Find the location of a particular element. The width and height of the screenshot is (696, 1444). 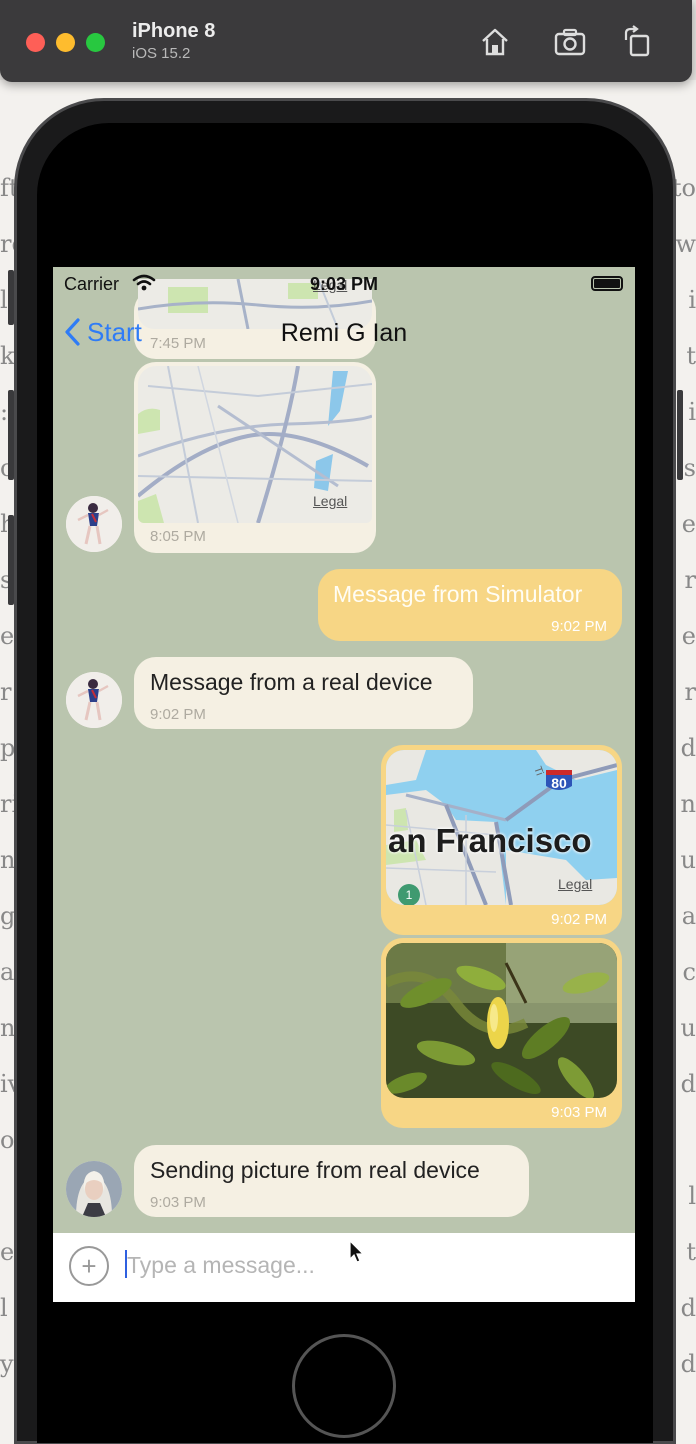

home-button is located at coordinates (495, 42).